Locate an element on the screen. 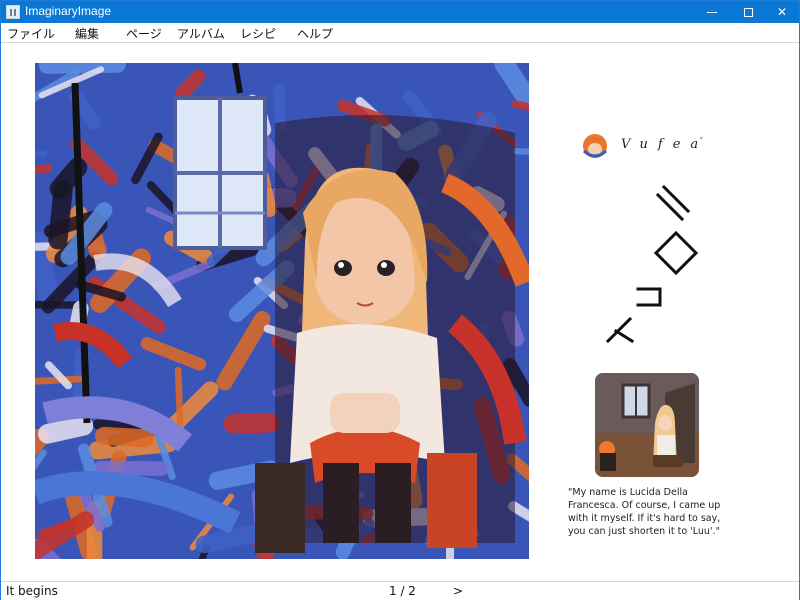  close-button: ✕ is located at coordinates (781, 12).